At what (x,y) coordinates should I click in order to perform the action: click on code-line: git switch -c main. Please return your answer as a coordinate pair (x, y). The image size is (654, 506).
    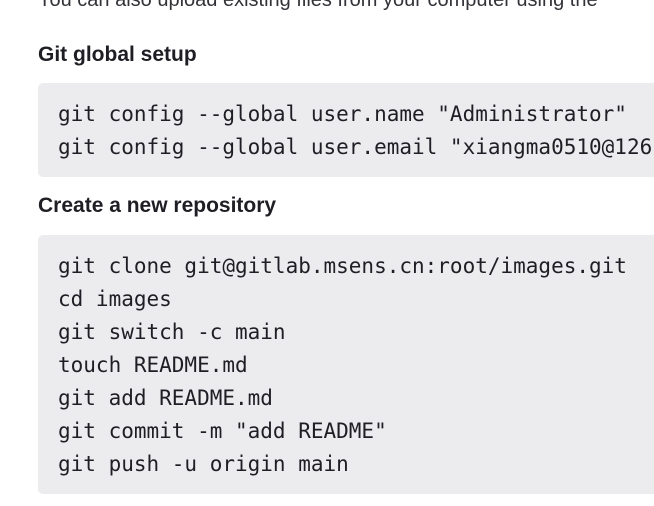
    Looking at the image, I should click on (172, 332).